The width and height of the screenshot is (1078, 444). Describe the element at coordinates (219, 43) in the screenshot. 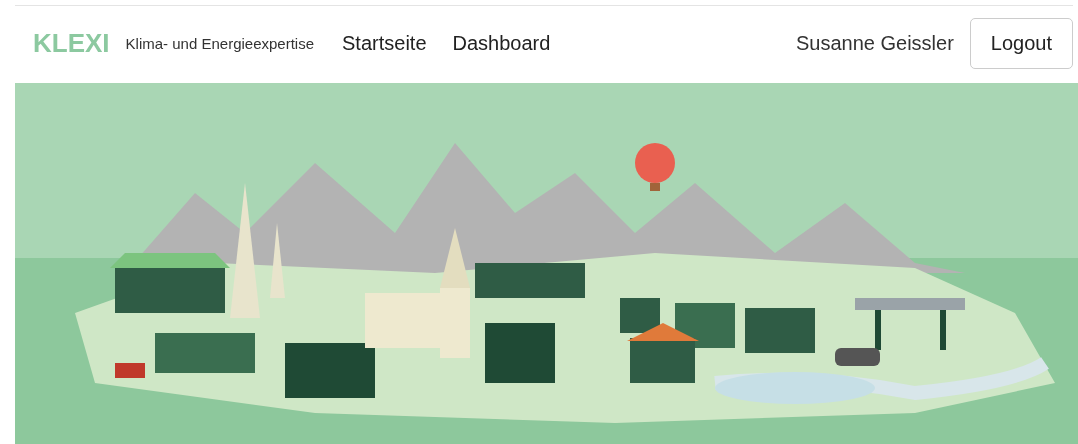

I see `tagline: Klima- und Energieexpertise` at that location.